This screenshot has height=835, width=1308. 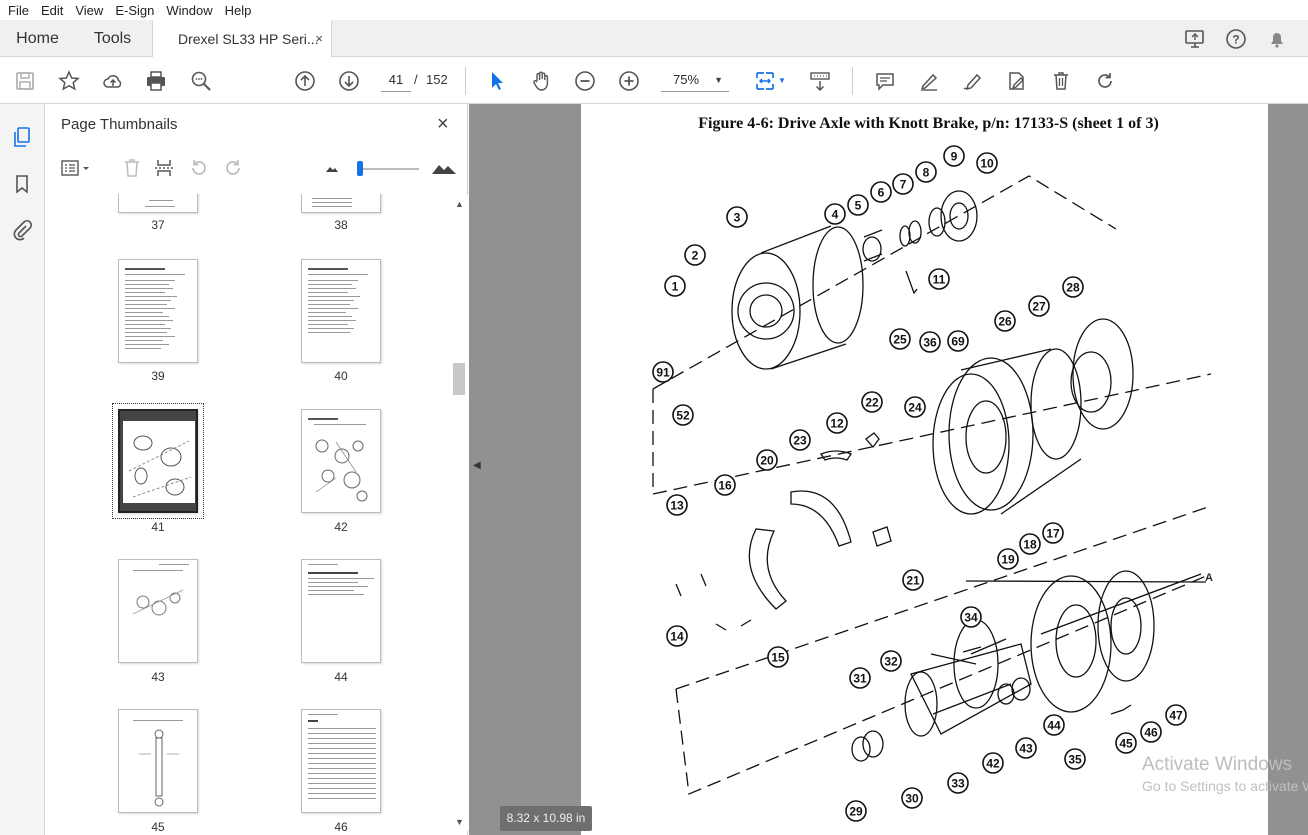 I want to click on bookmarks-icon, so click(x=22, y=184).